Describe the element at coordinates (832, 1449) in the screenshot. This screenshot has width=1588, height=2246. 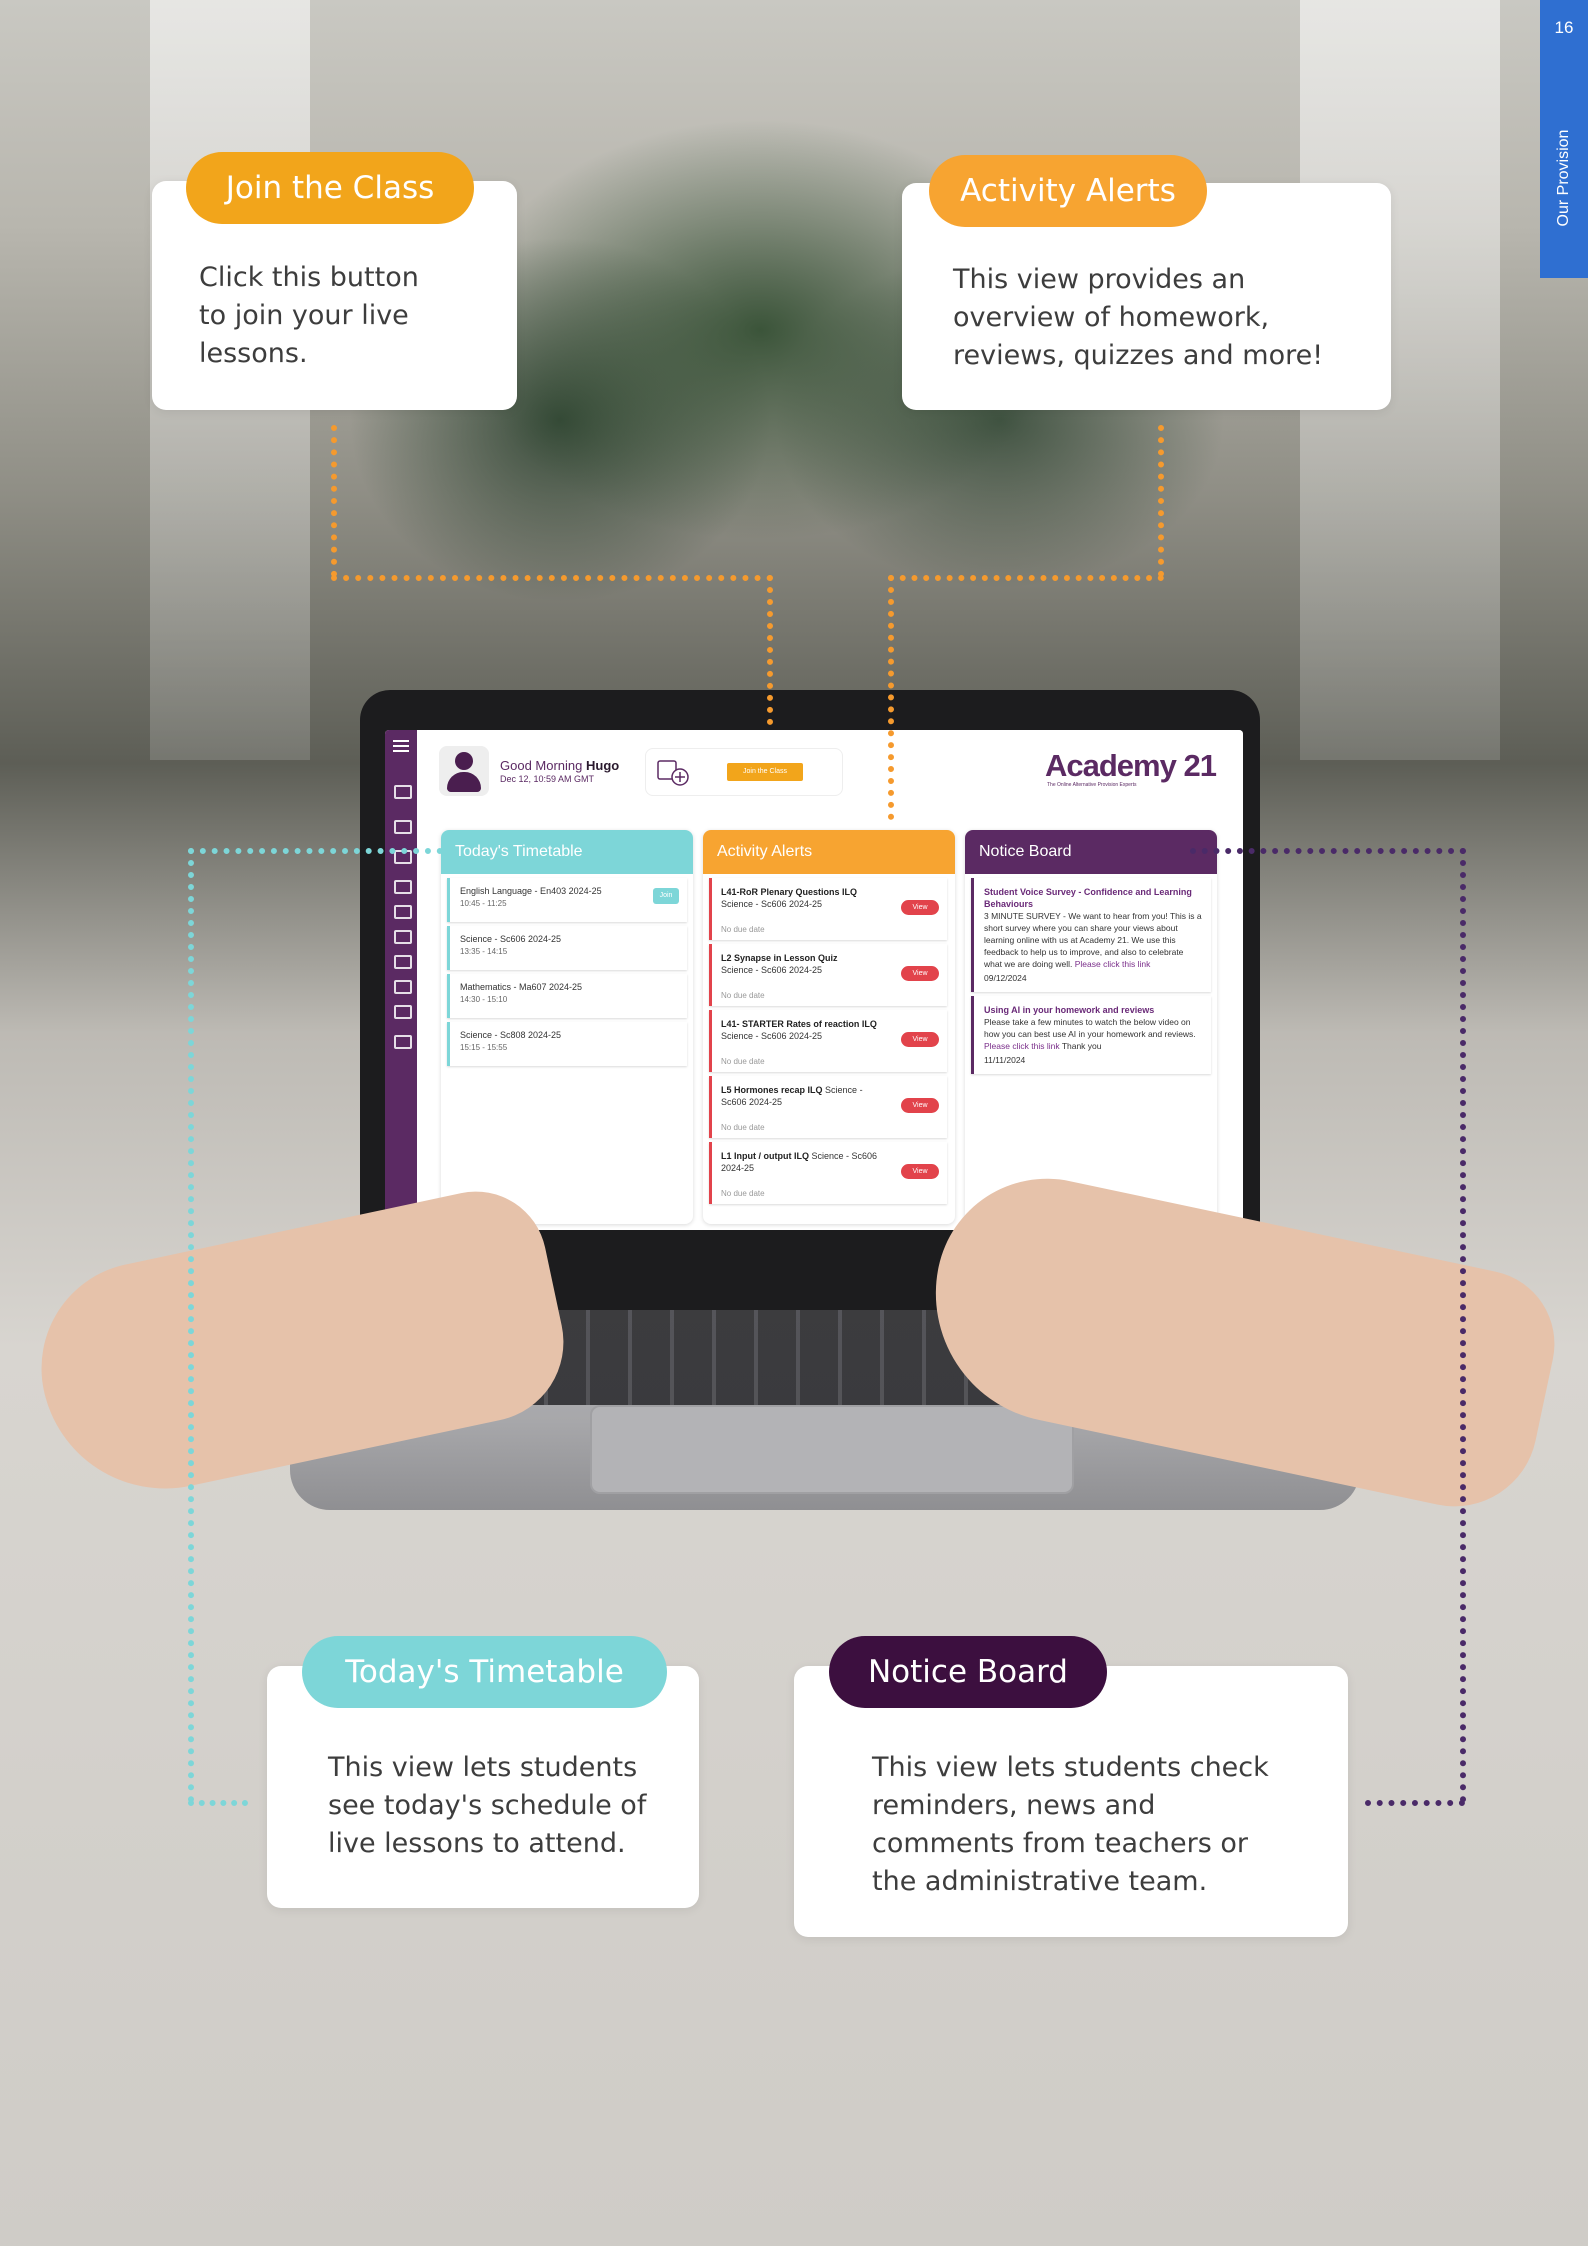
I see `trackpad` at that location.